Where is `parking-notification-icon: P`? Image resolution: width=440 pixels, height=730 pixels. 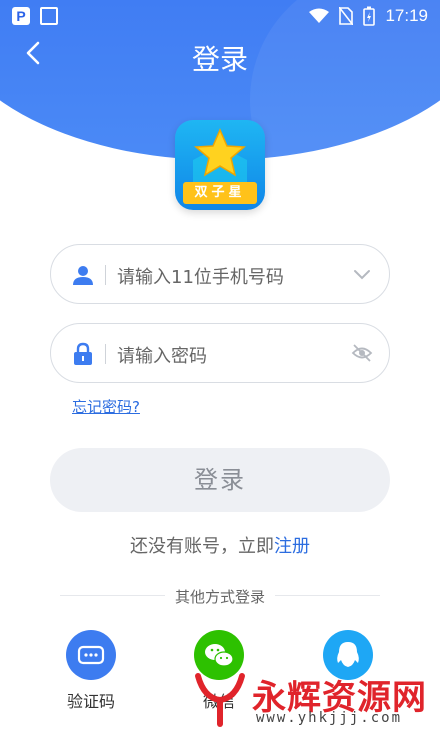
parking-notification-icon: P is located at coordinates (21, 16).